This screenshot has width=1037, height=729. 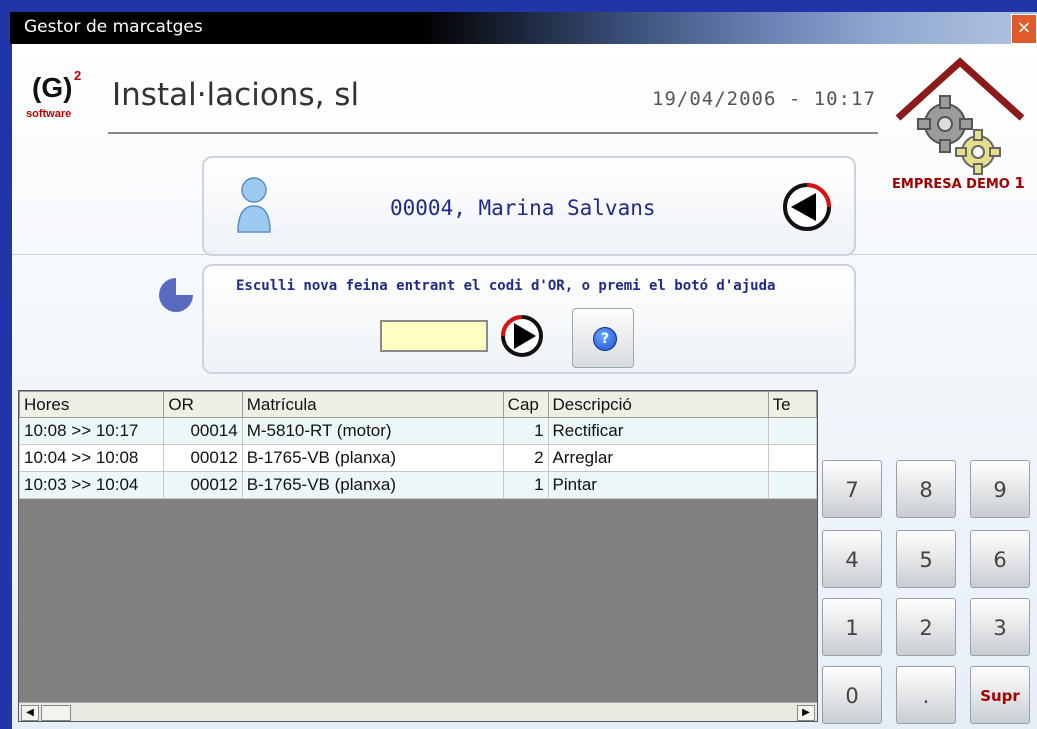 I want to click on key-3: 3, so click(x=1000, y=627).